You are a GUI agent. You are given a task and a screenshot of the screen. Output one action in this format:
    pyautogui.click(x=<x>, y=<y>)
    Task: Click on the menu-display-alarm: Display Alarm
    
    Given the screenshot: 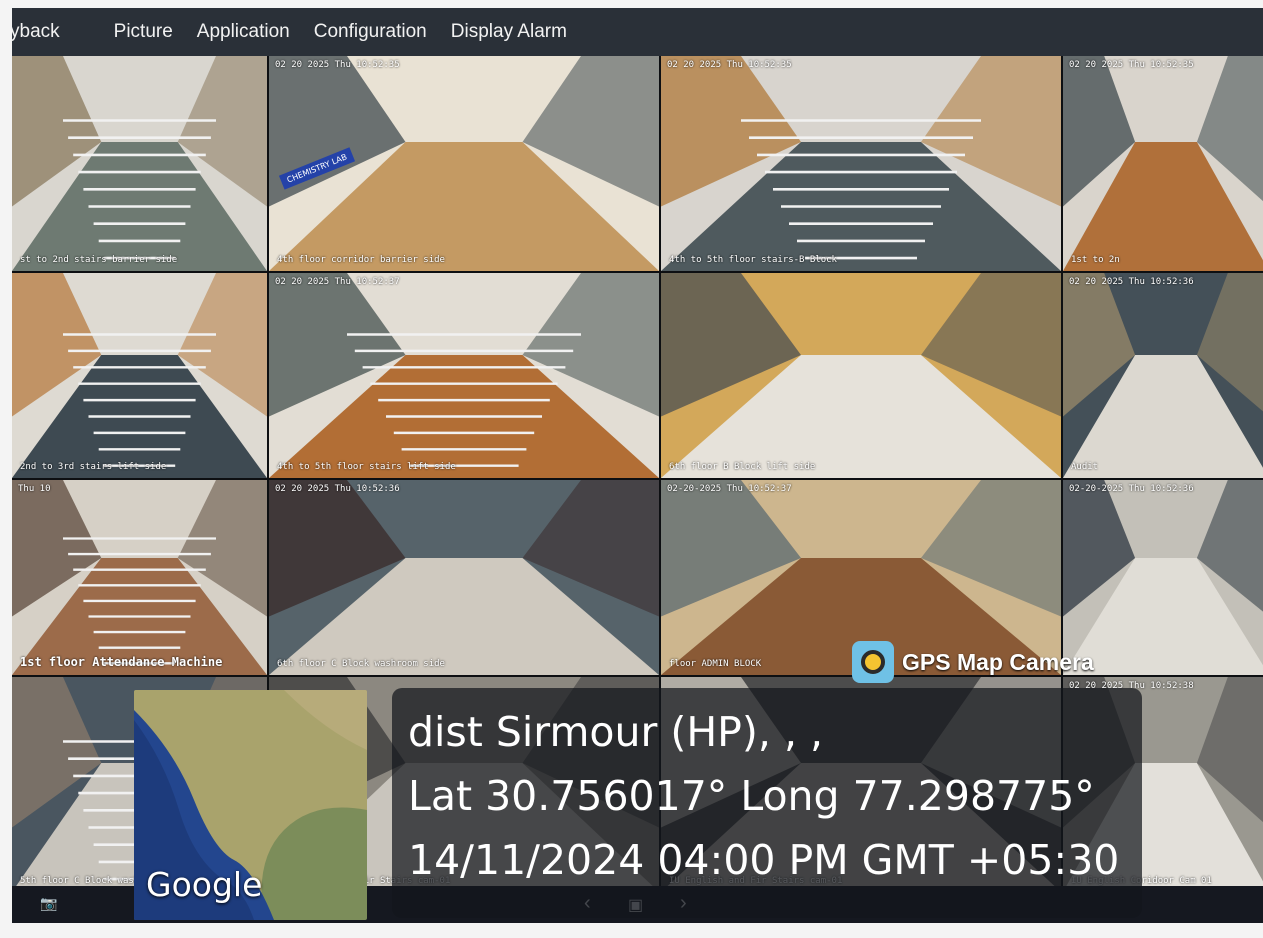 What is the action you would take?
    pyautogui.click(x=509, y=32)
    